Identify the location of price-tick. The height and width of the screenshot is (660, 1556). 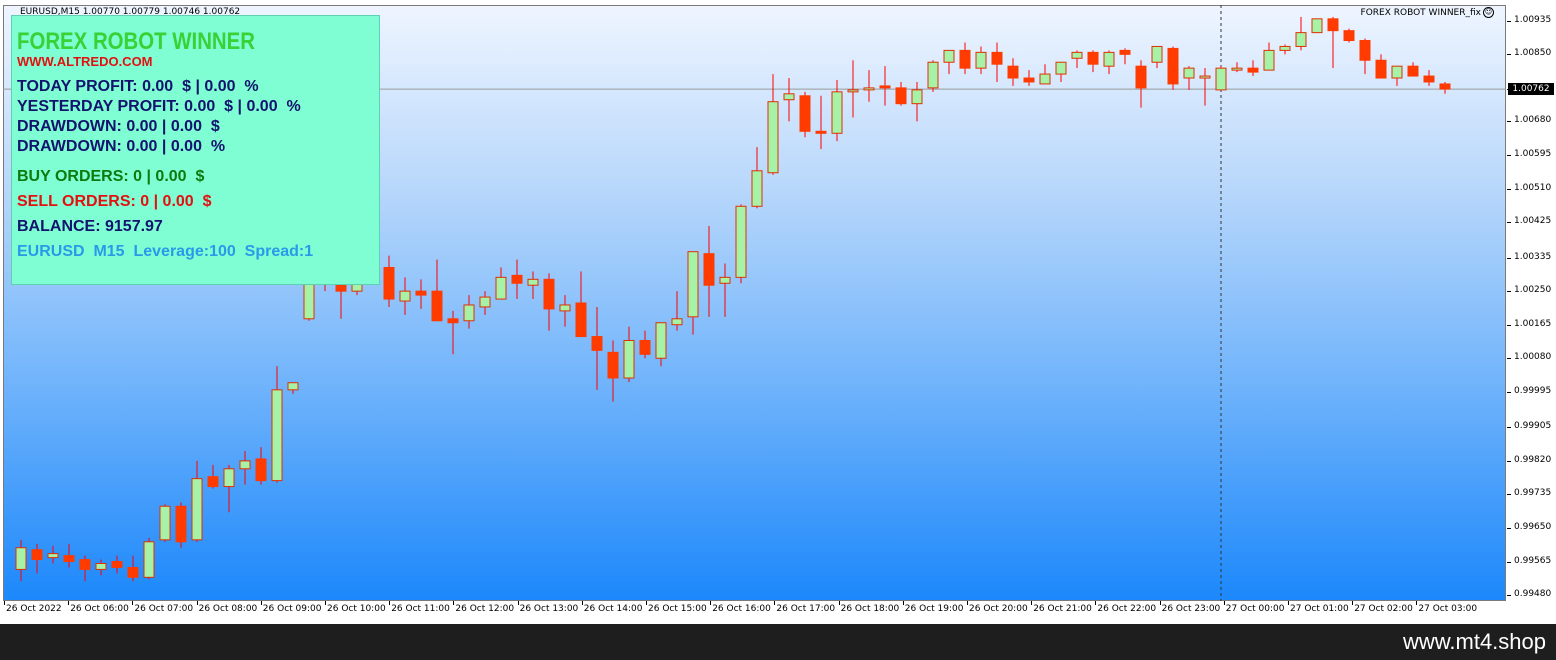
(1509, 428).